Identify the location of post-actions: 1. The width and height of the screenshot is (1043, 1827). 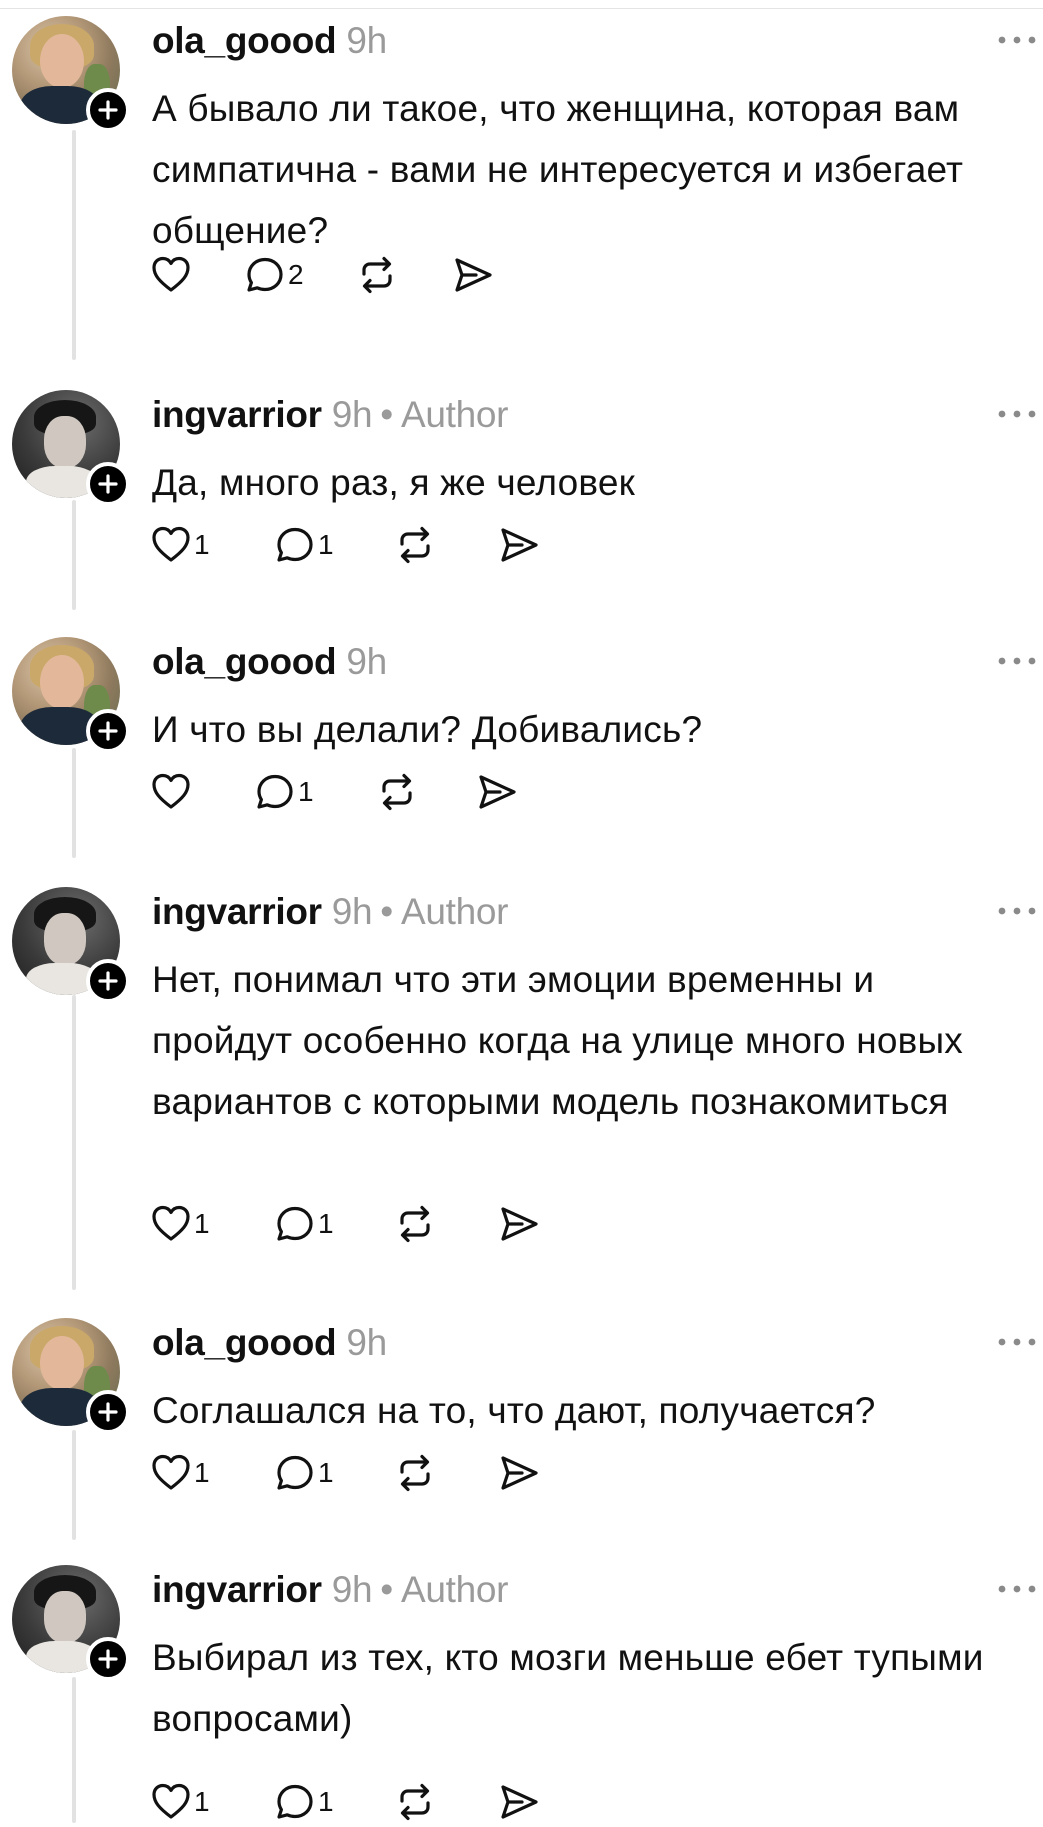
(343, 792).